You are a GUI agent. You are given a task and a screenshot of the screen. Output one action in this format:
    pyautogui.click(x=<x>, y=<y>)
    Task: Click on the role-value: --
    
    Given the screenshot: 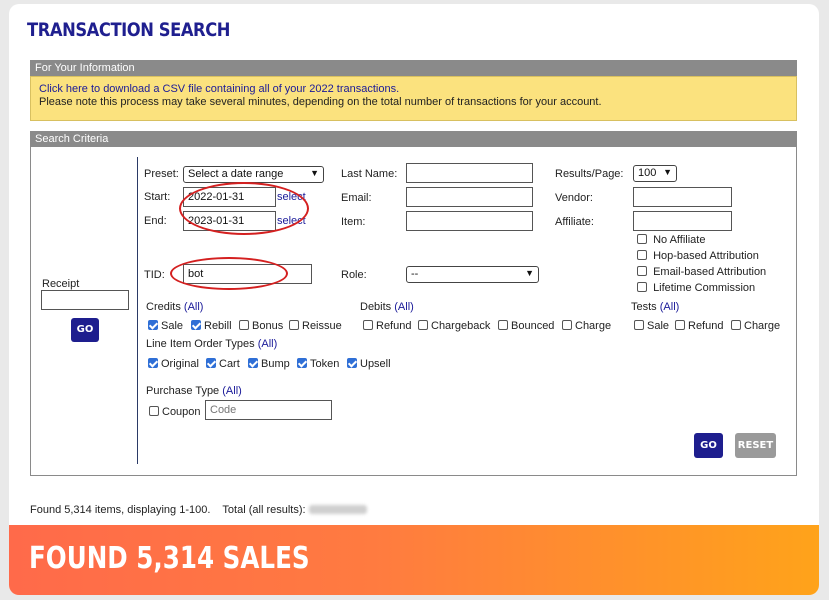 What is the action you would take?
    pyautogui.click(x=415, y=274)
    